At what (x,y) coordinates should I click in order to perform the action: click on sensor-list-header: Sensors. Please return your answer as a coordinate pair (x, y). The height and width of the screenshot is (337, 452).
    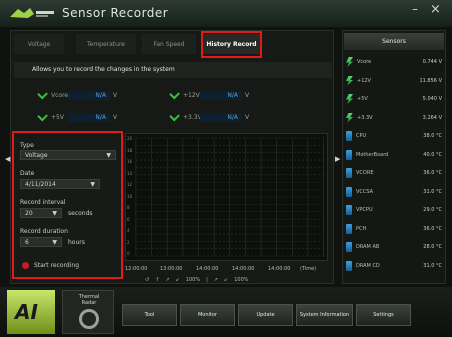
    Looking at the image, I should click on (394, 41).